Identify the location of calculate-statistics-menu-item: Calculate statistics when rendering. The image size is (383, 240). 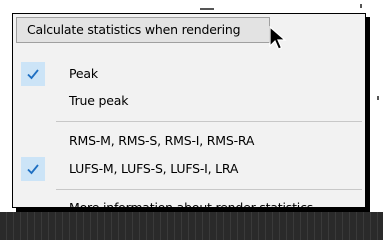
(143, 30).